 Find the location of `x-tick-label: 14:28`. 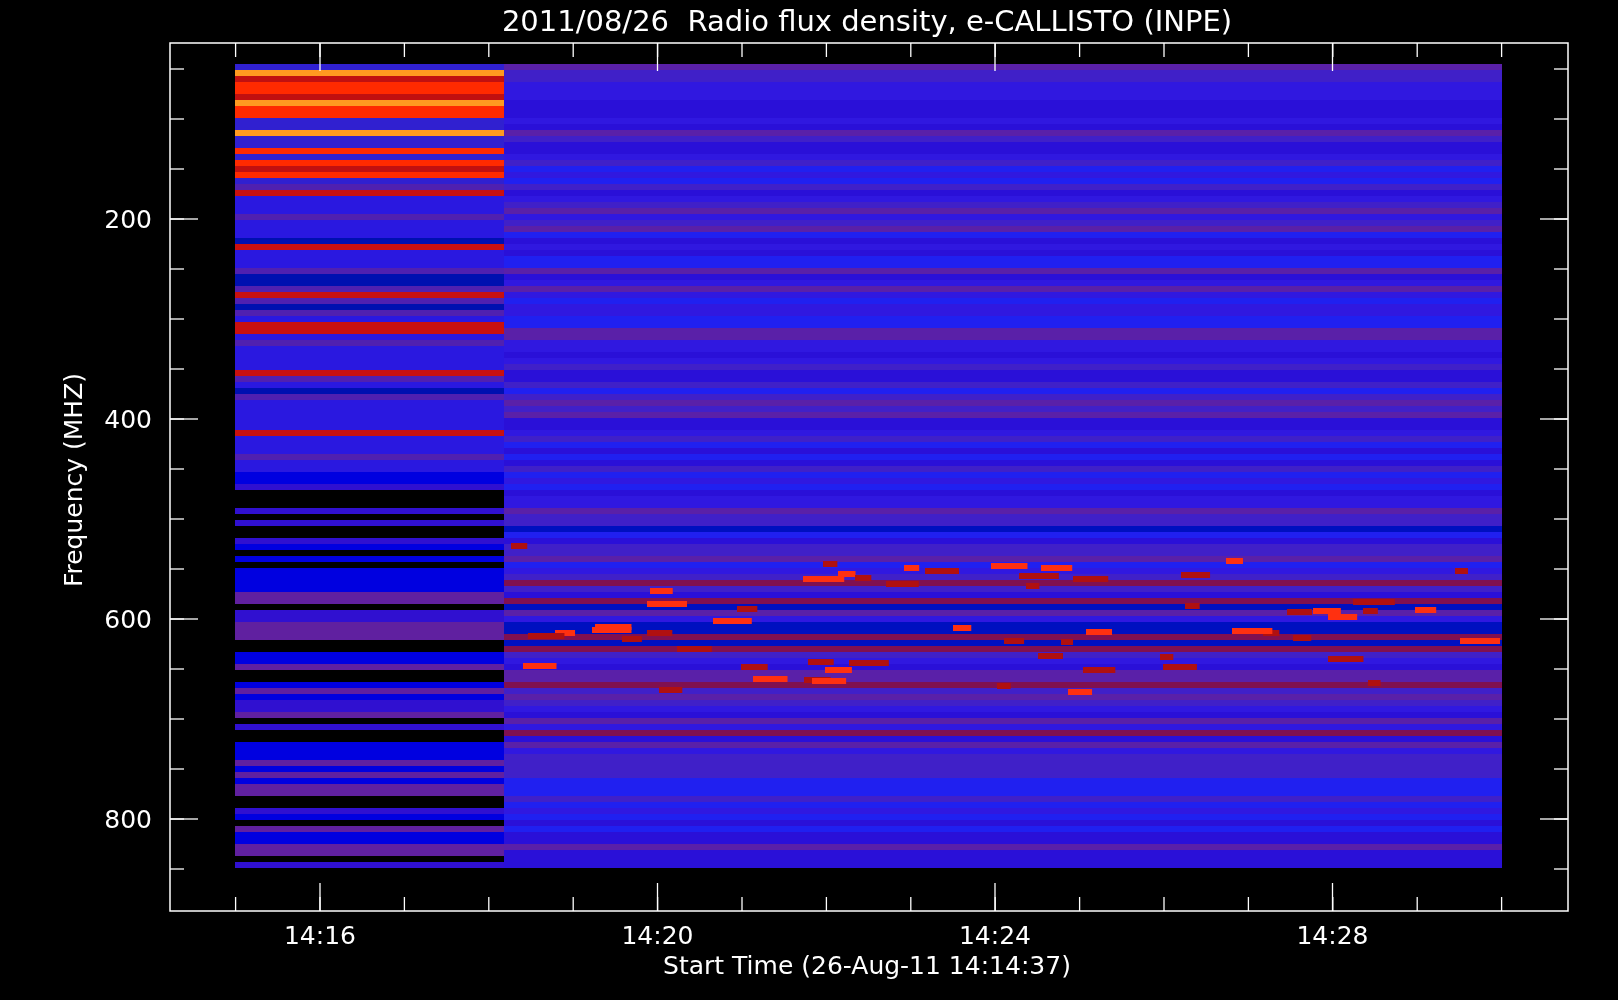

x-tick-label: 14:28 is located at coordinates (1332, 935).